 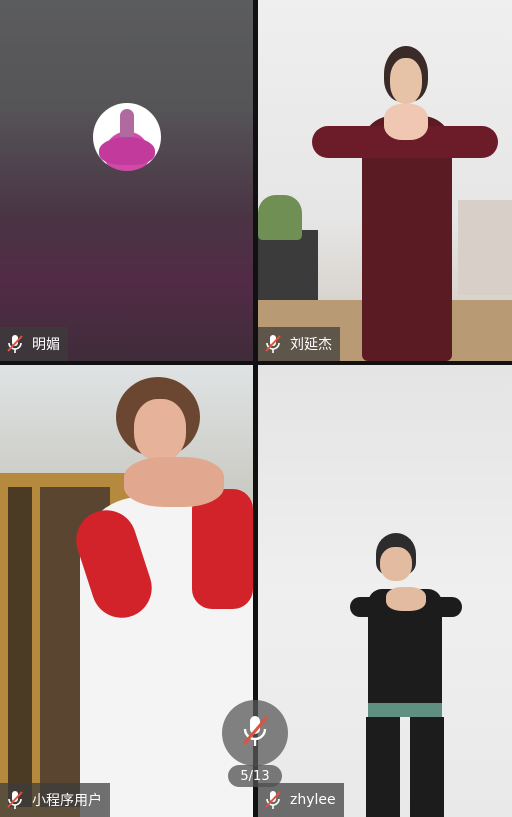 I want to click on participant-name: 刘延杰, so click(x=311, y=345).